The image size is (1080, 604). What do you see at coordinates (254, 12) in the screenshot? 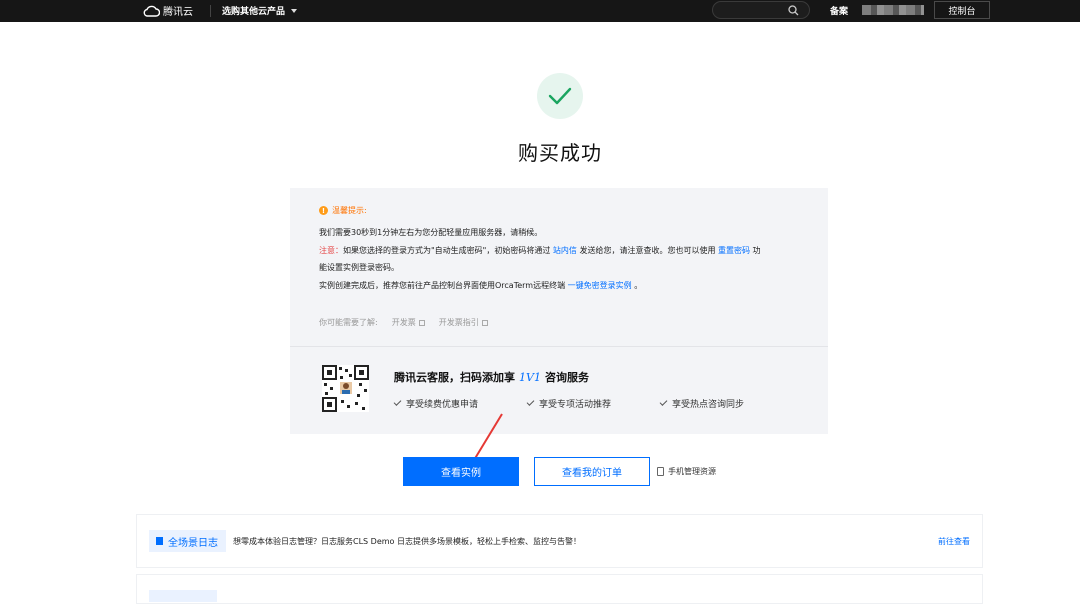
I see `products-menu-label: 选购其他云产品` at bounding box center [254, 12].